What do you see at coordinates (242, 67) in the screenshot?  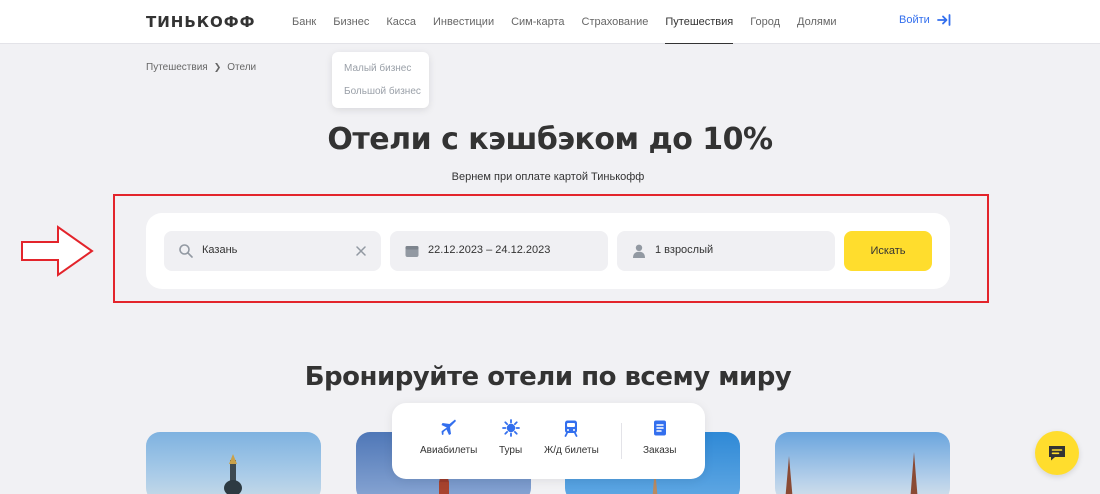 I see `breadcrumb-hotels: Отели` at bounding box center [242, 67].